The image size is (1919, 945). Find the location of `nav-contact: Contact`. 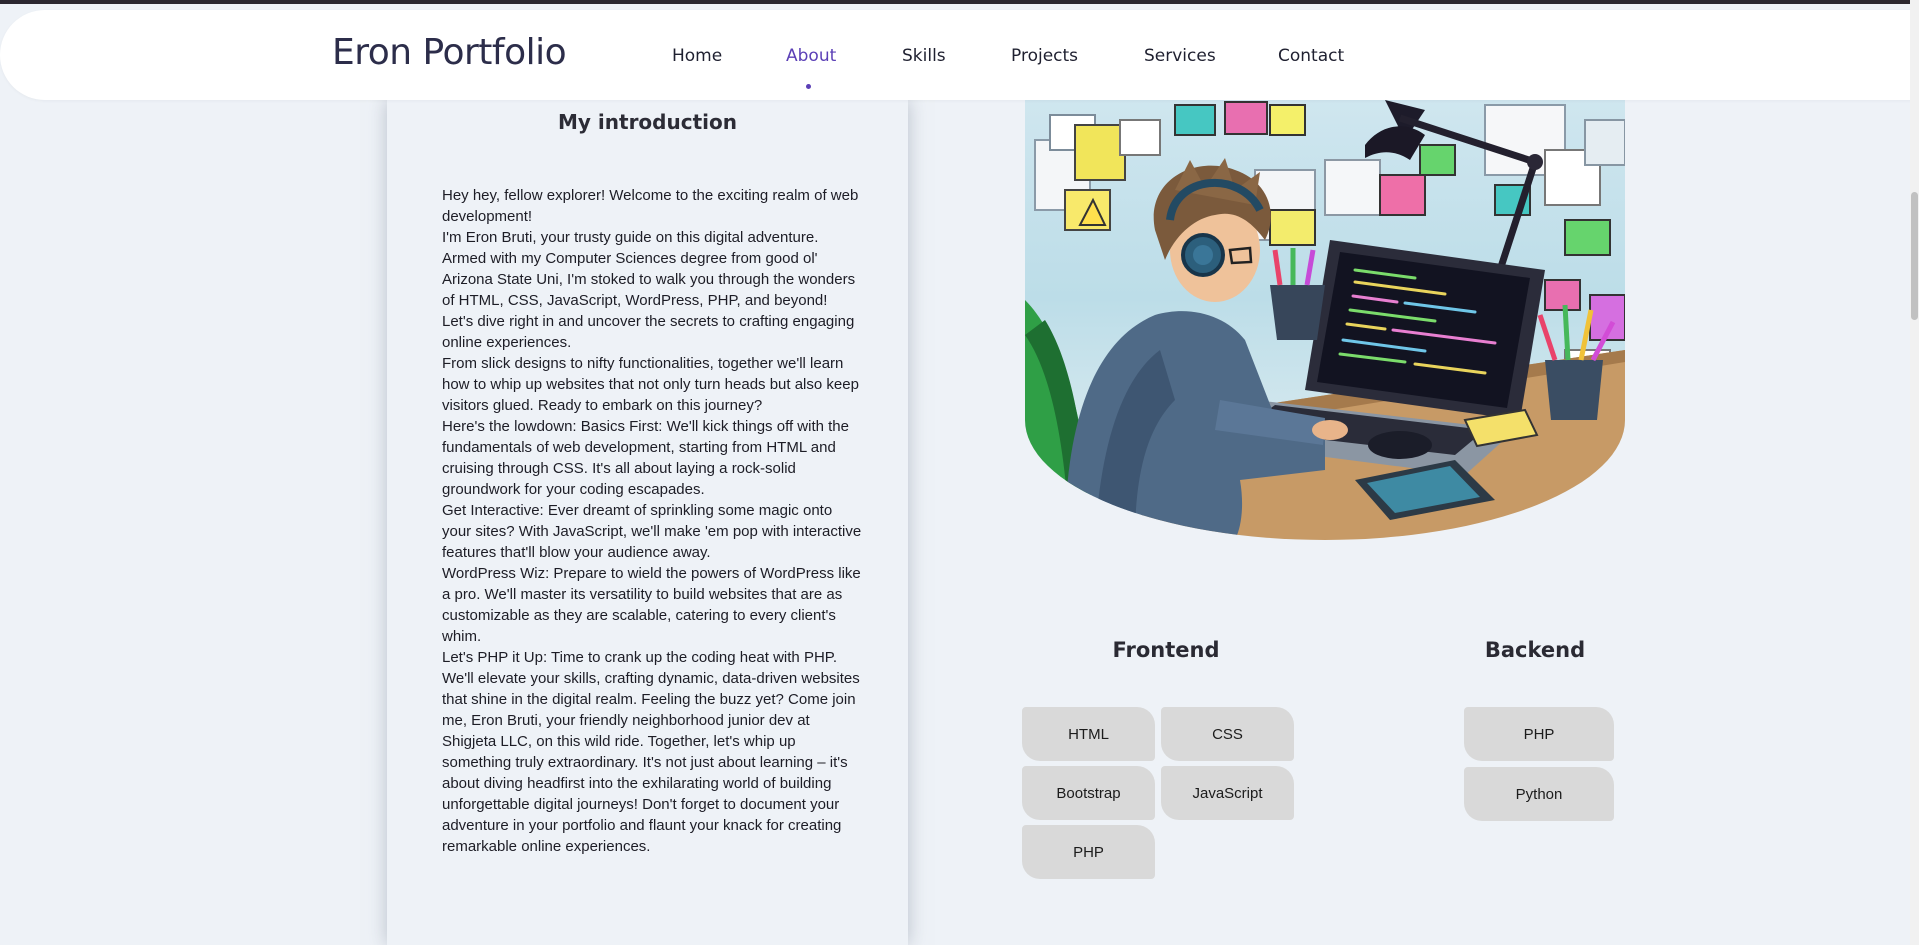

nav-contact: Contact is located at coordinates (1311, 56).